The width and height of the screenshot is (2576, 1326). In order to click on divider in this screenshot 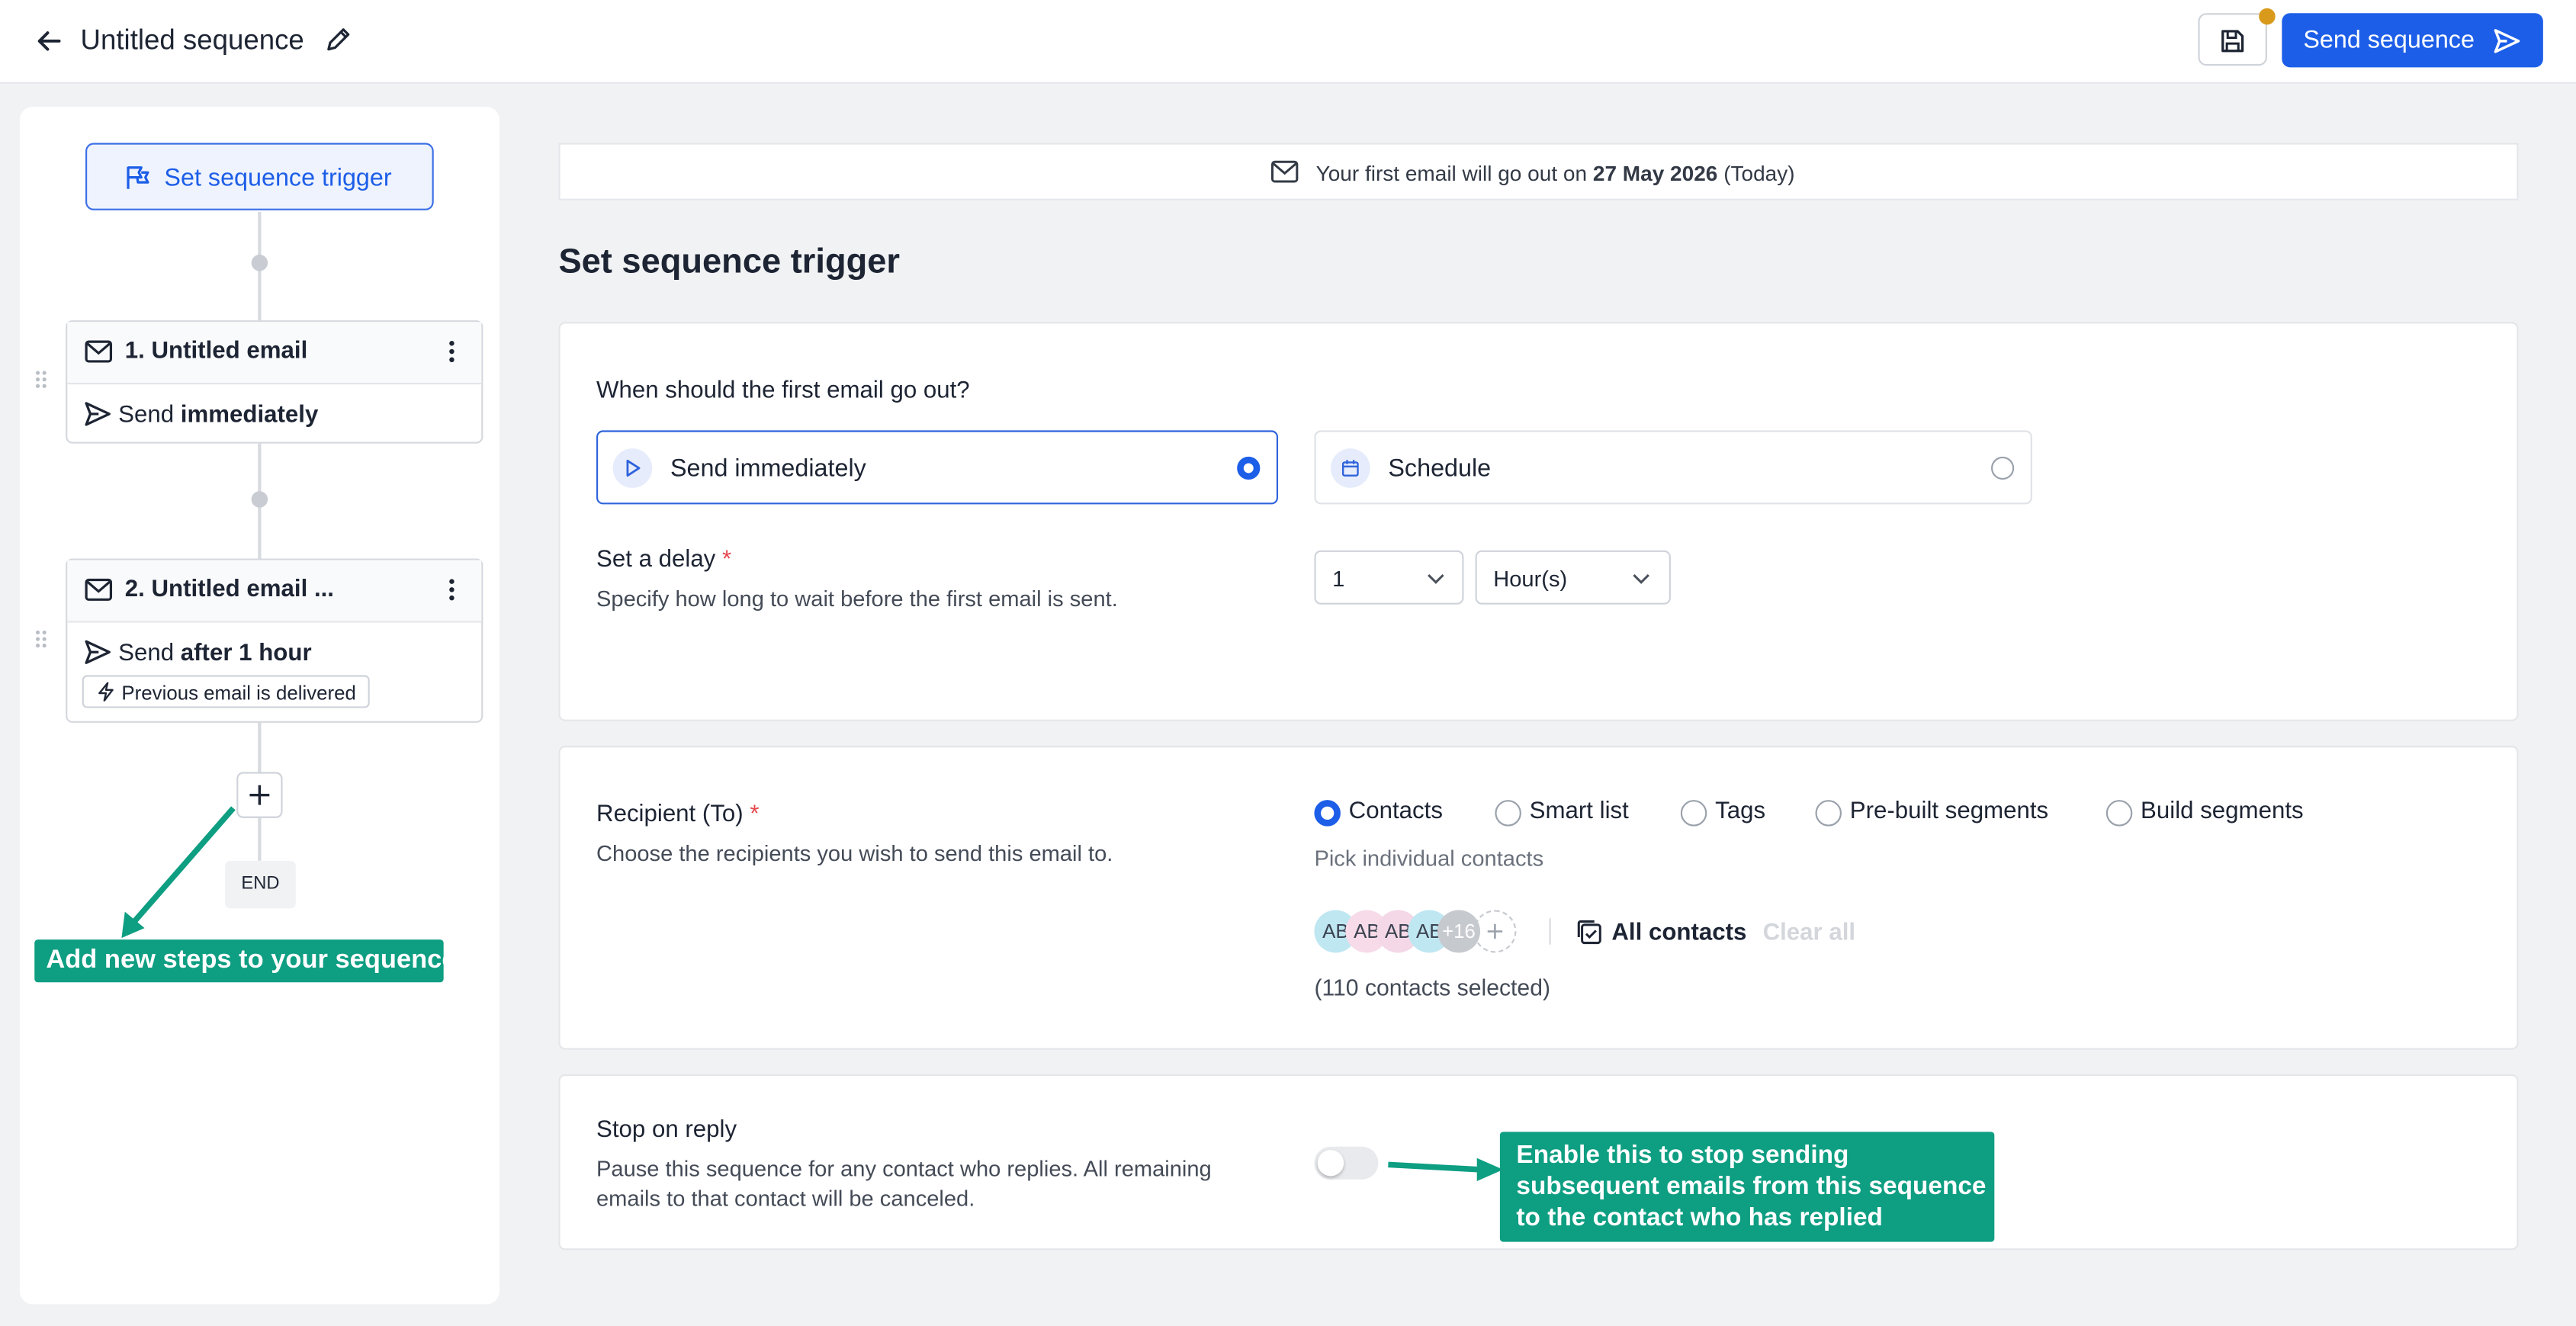, I will do `click(1550, 931)`.